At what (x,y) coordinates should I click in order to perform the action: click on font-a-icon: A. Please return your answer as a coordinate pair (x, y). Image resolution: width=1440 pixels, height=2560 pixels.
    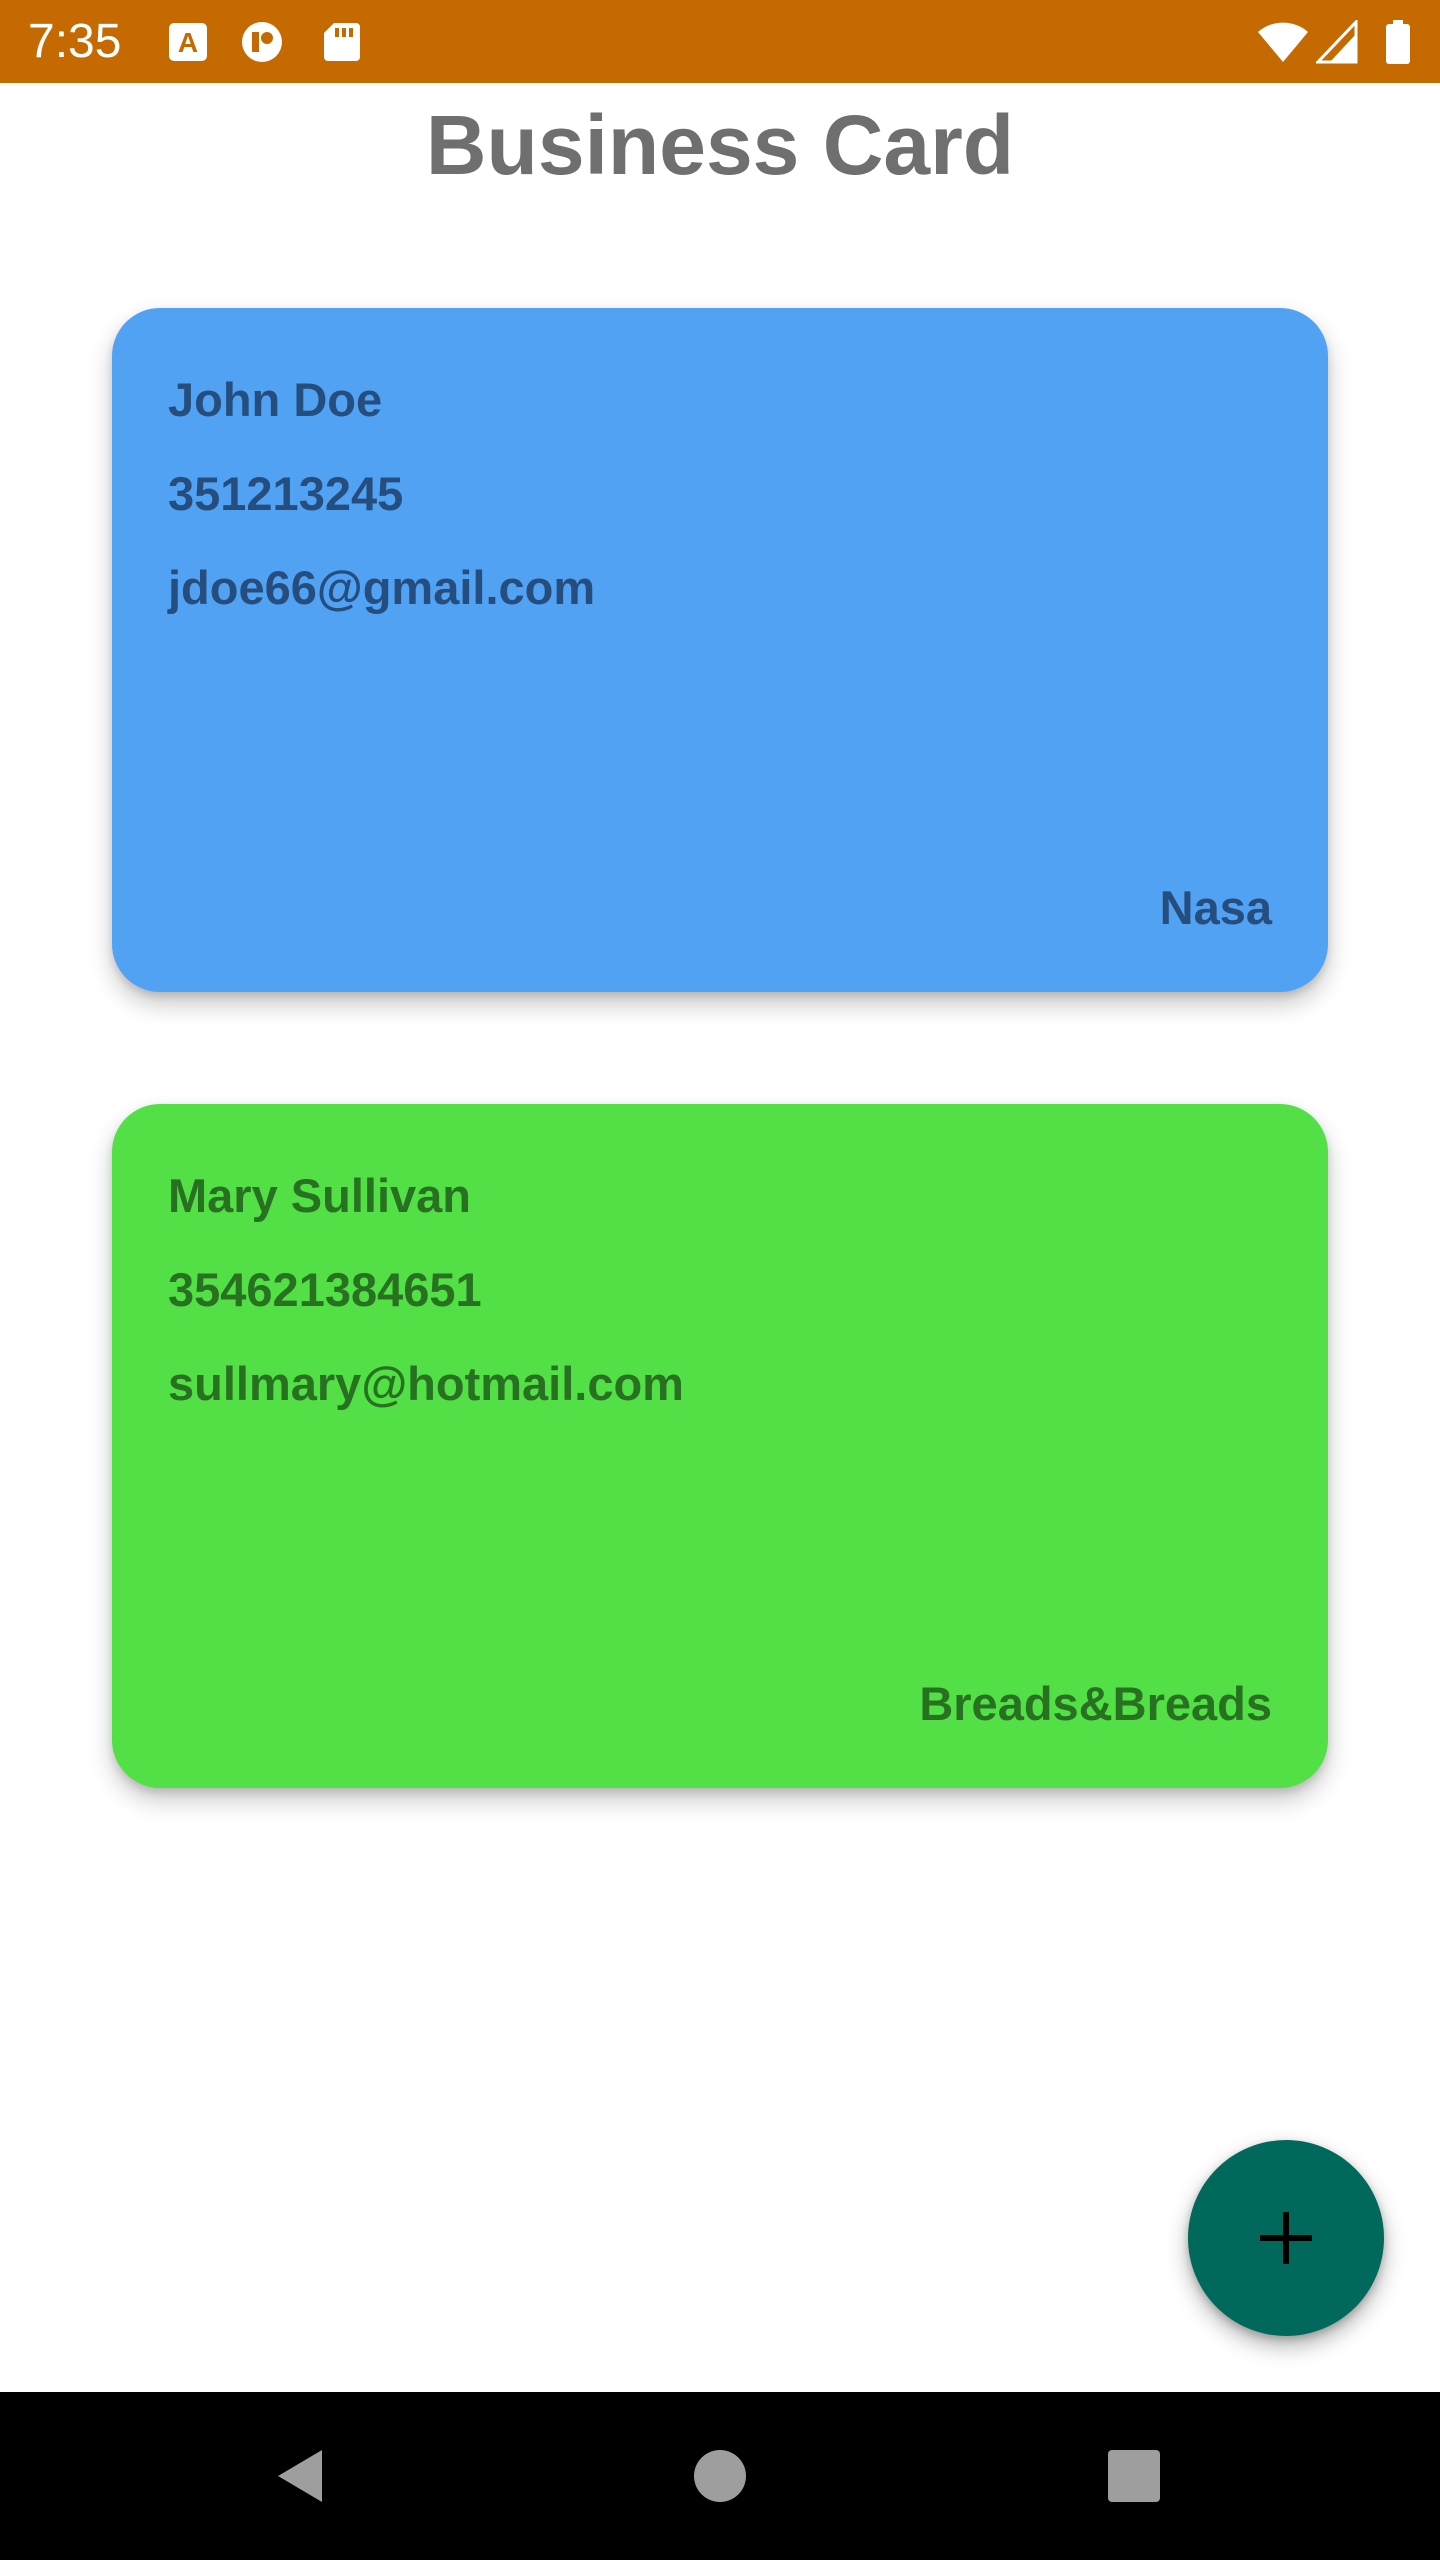
    Looking at the image, I should click on (188, 42).